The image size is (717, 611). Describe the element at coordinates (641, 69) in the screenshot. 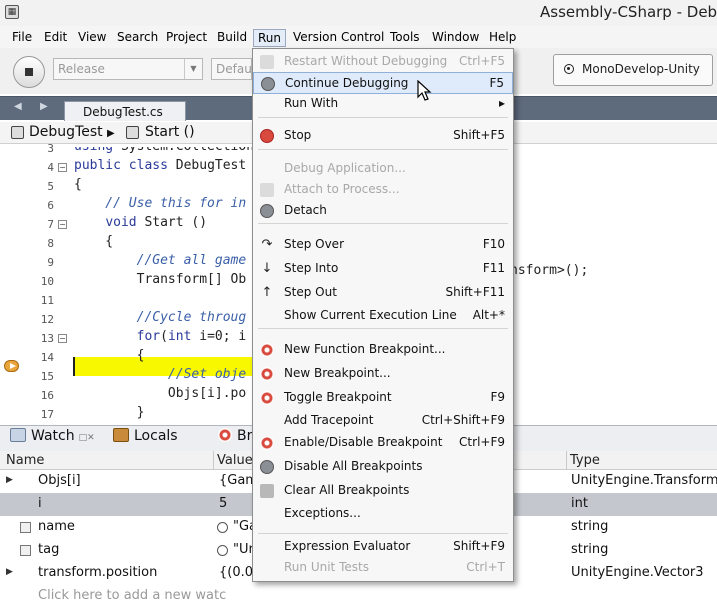

I see `run-target-label: MonoDevelop-Unity` at that location.